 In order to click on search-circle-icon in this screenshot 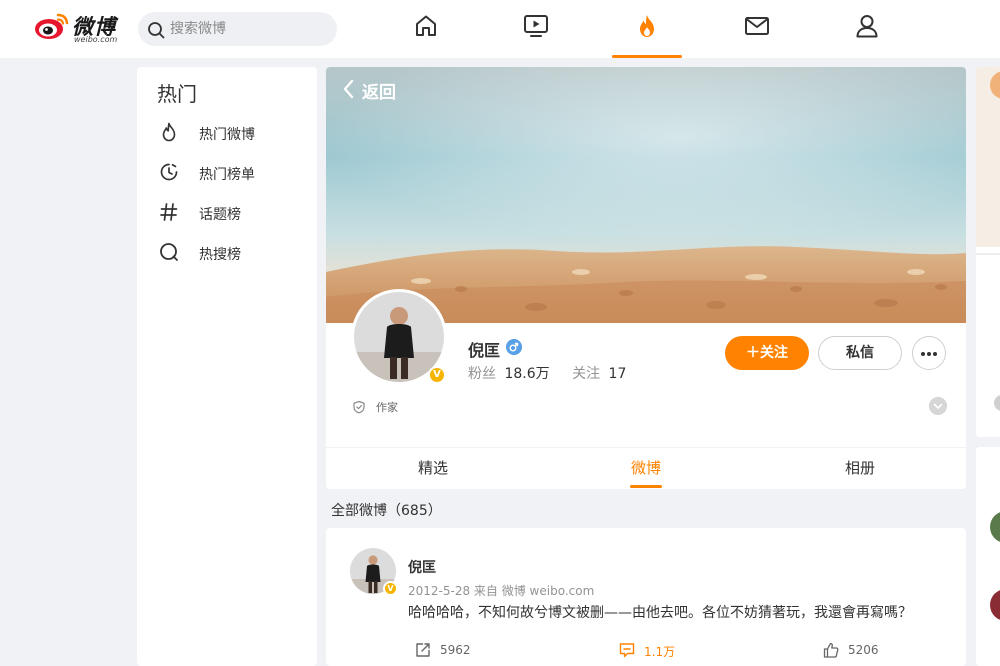, I will do `click(169, 252)`.